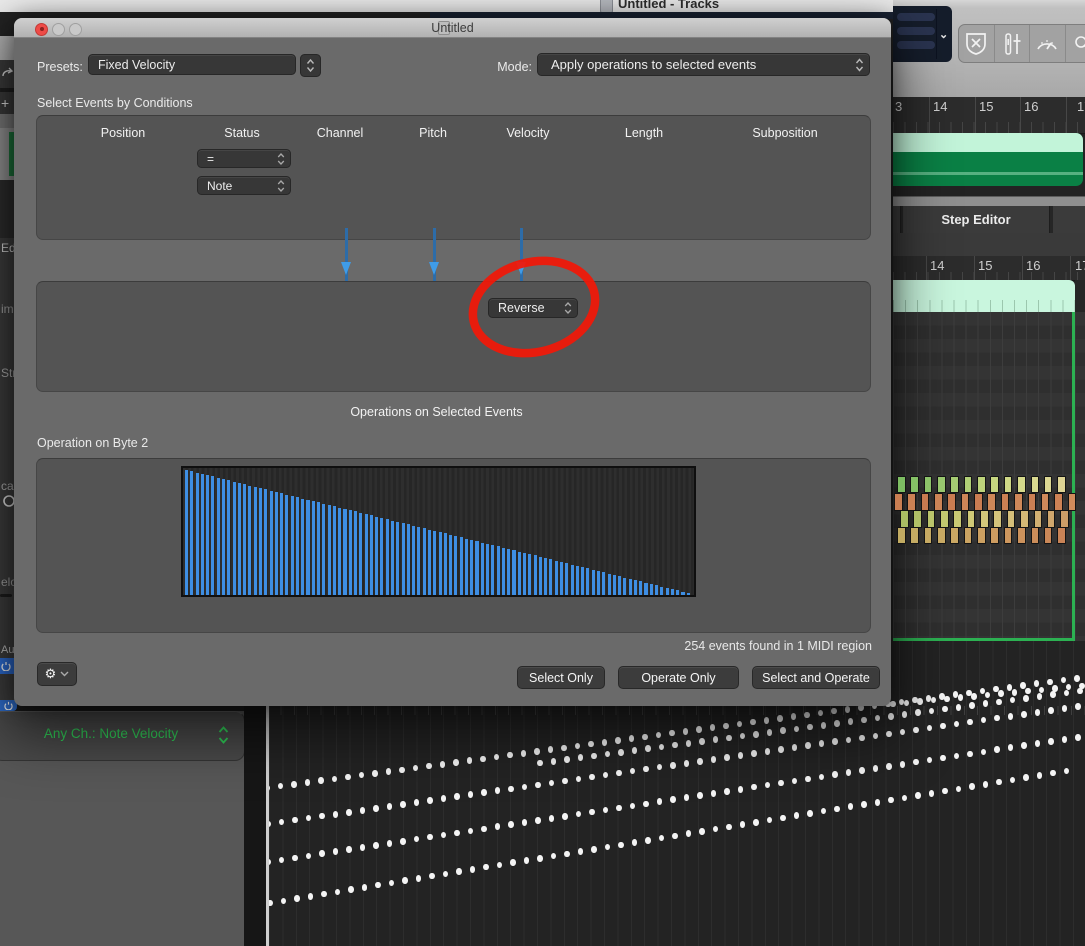 The image size is (1085, 946). I want to click on midi-draw-param-menu: Any Ch.: Note Velocity, so click(122, 736).